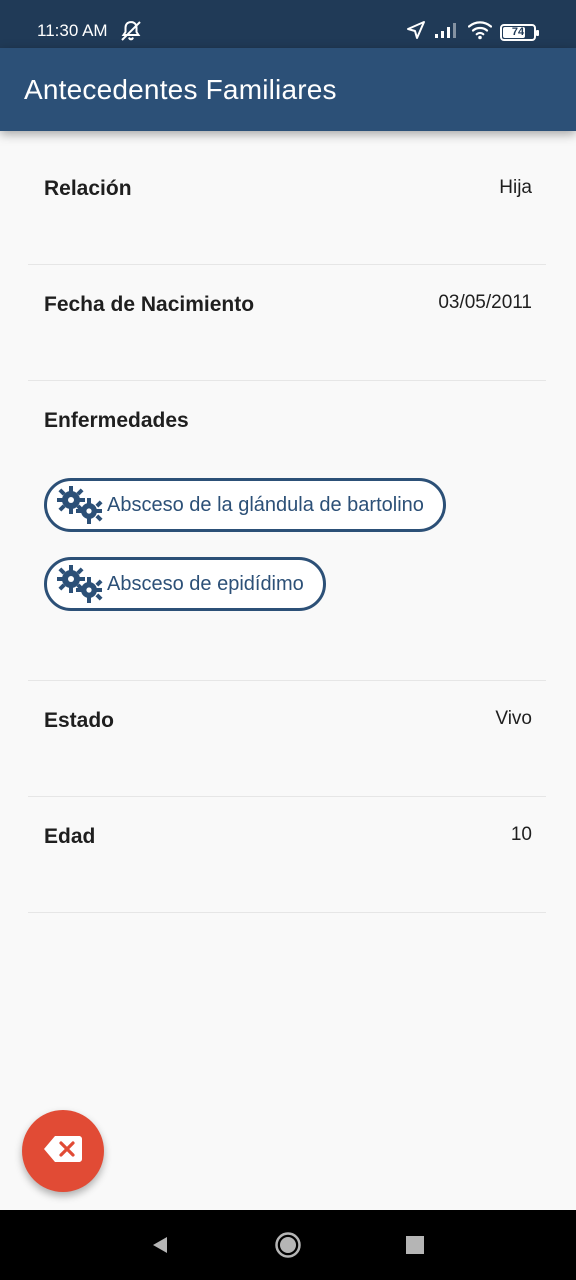 Image resolution: width=576 pixels, height=1280 pixels. I want to click on page-title: Antecedentes Familiares, so click(180, 89).